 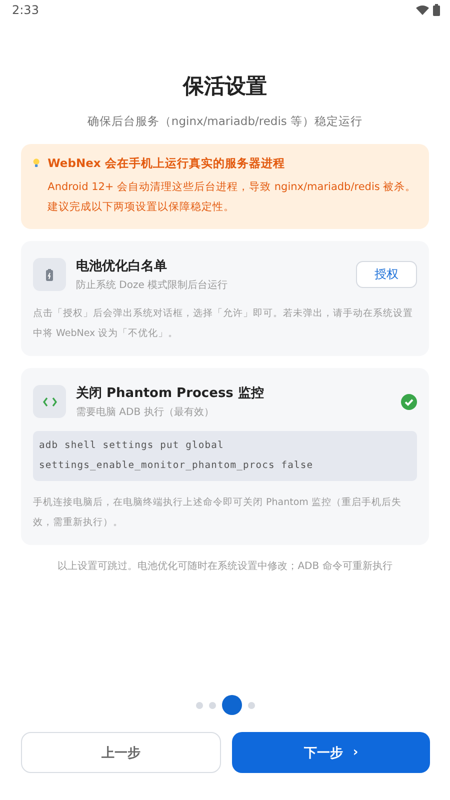 I want to click on notice-text: Android 12+ 会自动清理这些后台进程，导致 nginx/mariadb/redis 被杀。建议完成以下两项设置以保障稳定性。, so click(x=232, y=197).